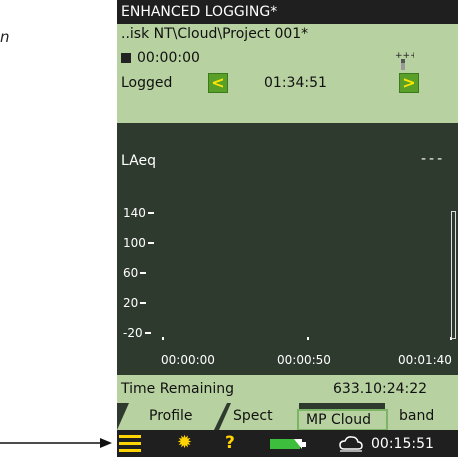  What do you see at coordinates (184, 443) in the screenshot?
I see `light-icon: ✹` at bounding box center [184, 443].